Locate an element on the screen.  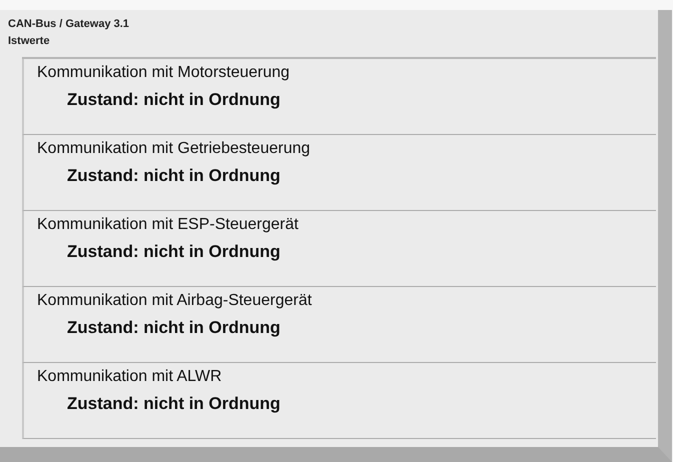
entry-title: Kommunikation mit Motorsteuerung is located at coordinates (163, 72).